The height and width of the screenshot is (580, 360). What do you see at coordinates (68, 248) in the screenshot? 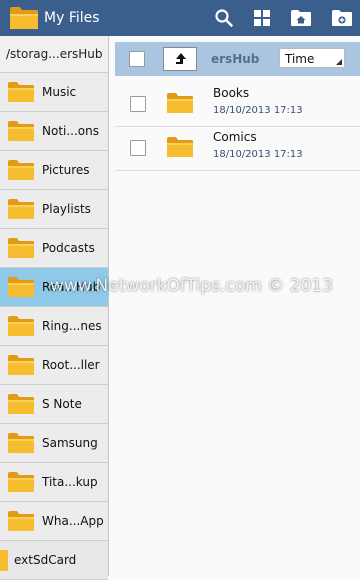
I see `sidebar-item-label: Podcasts` at bounding box center [68, 248].